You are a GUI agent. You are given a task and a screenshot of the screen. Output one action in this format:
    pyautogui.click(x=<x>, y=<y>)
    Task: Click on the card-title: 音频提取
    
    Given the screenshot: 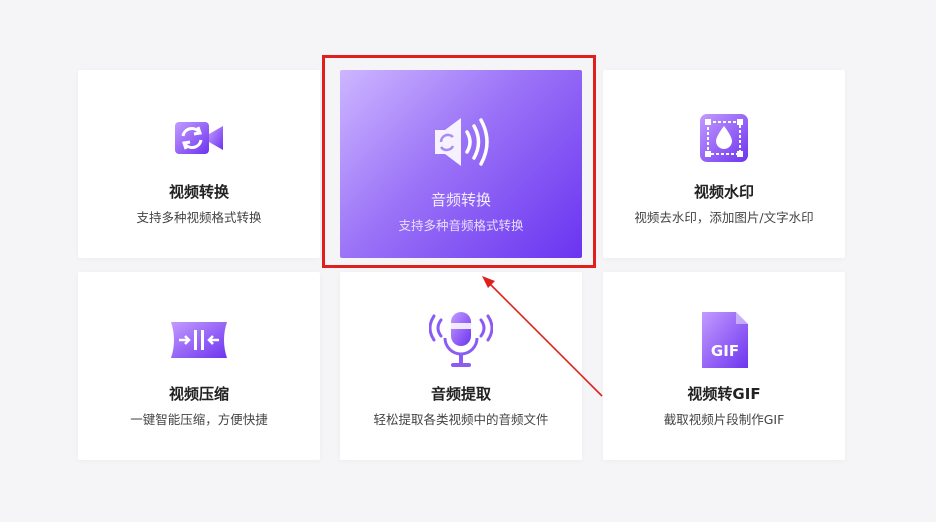 What is the action you would take?
    pyautogui.click(x=460, y=394)
    